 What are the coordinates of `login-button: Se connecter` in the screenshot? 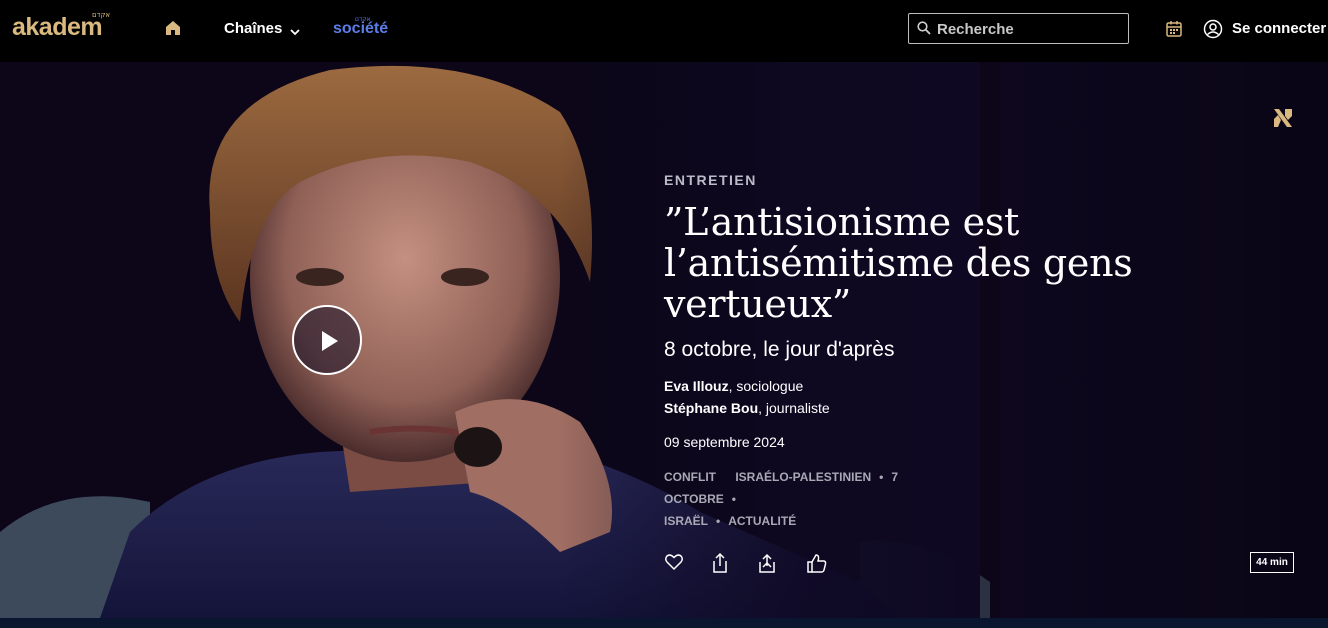 It's located at (1265, 29).